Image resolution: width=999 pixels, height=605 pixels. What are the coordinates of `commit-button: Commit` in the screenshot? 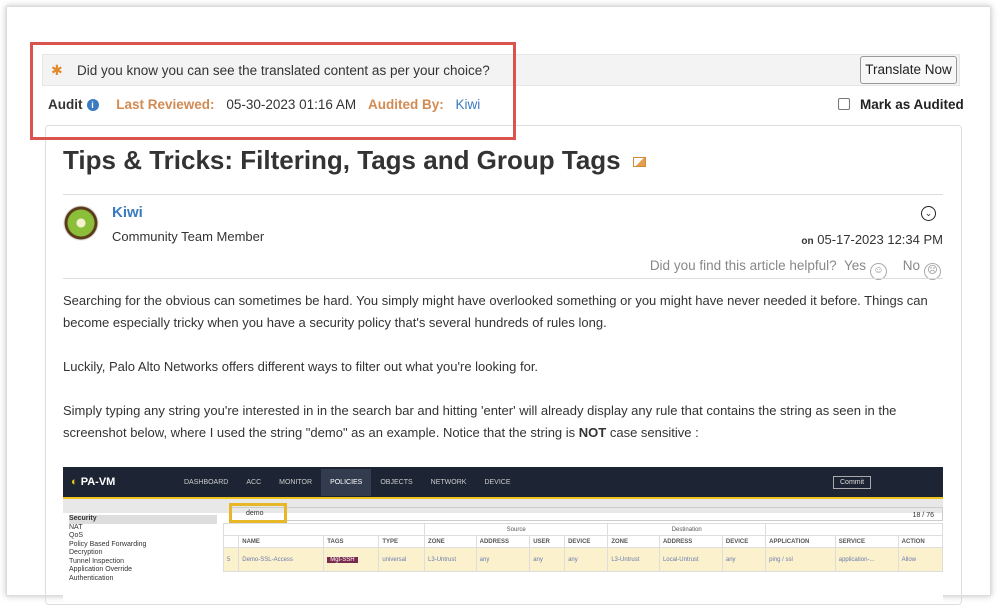 It's located at (852, 482).